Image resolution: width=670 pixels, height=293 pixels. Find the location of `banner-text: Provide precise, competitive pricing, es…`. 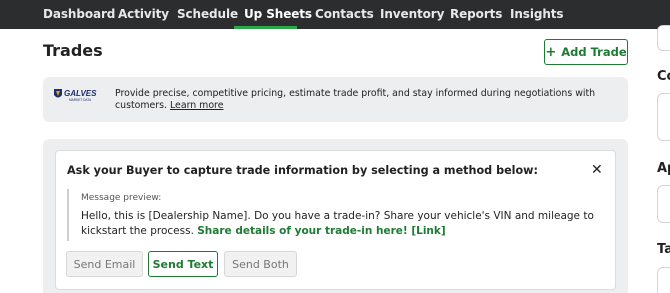

banner-text: Provide precise, competitive pricing, es… is located at coordinates (365, 100).